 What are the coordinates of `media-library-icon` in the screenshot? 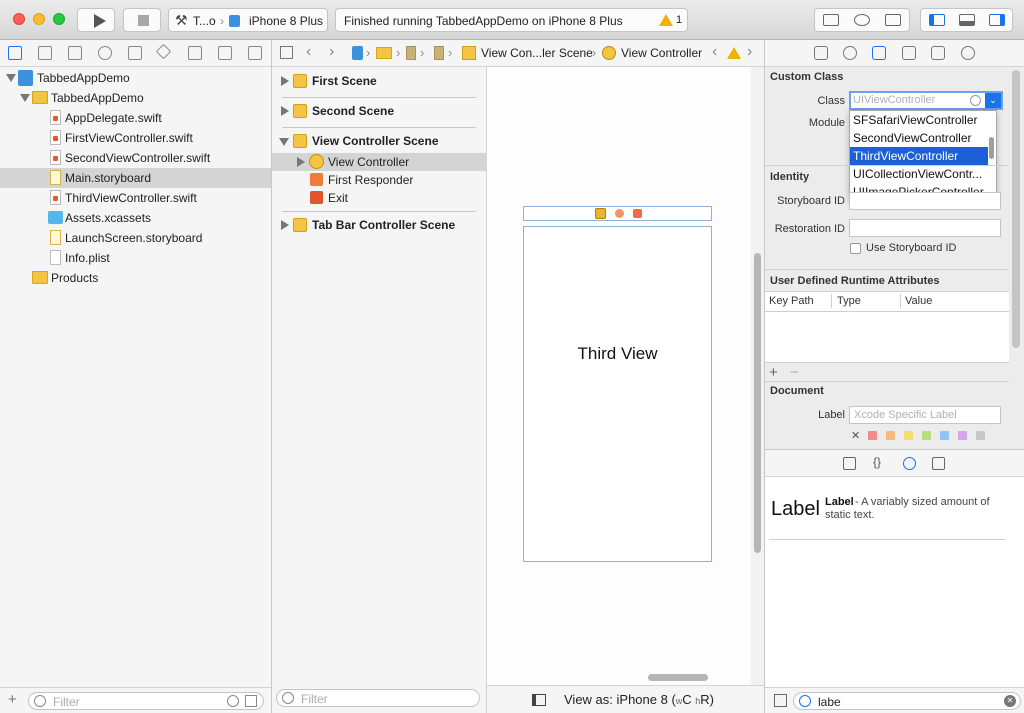 It's located at (938, 463).